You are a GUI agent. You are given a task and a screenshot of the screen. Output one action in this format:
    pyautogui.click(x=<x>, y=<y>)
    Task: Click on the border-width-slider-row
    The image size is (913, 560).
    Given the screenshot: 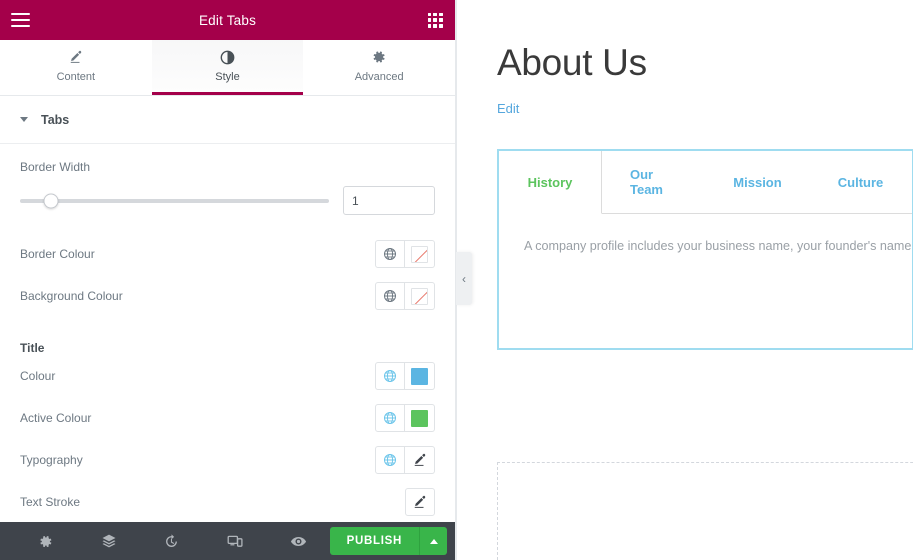 What is the action you would take?
    pyautogui.click(x=227, y=203)
    